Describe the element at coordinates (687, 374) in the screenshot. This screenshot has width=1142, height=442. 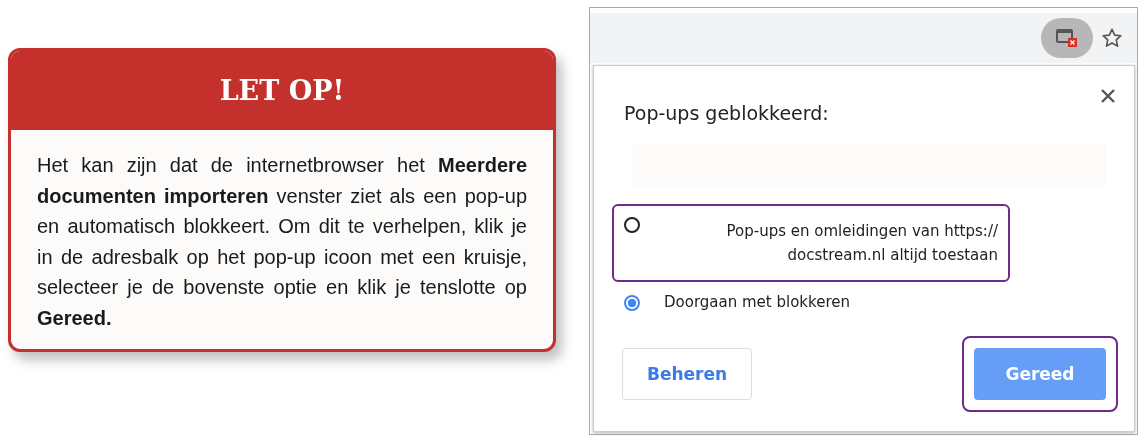
I see `manage-button: Beheren` at that location.